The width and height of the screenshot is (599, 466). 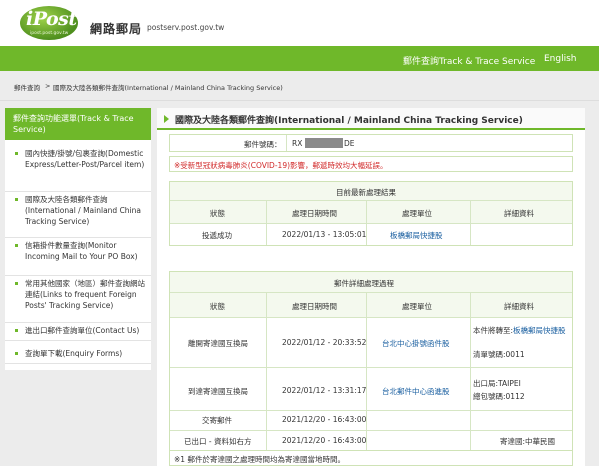 I want to click on tracking-suffix: DE, so click(x=349, y=143).